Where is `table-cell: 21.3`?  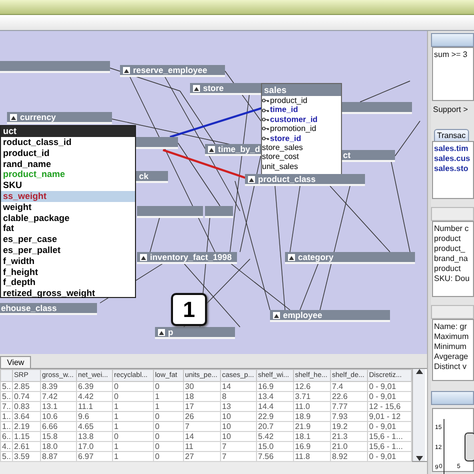 table-cell: 21.3 is located at coordinates (349, 437).